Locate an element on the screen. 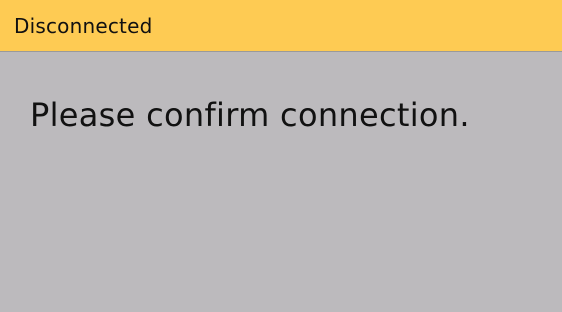 This screenshot has height=312, width=562. status-title: Disconnected is located at coordinates (83, 25).